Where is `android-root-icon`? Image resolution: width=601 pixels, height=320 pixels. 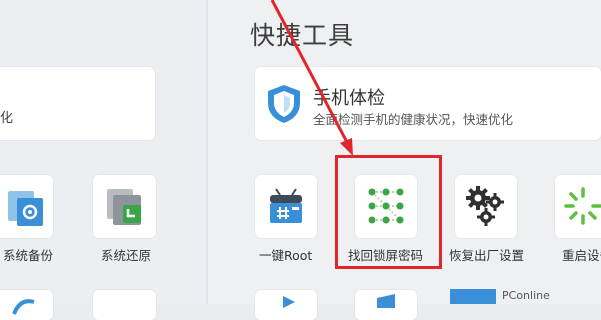
android-root-icon is located at coordinates (286, 205).